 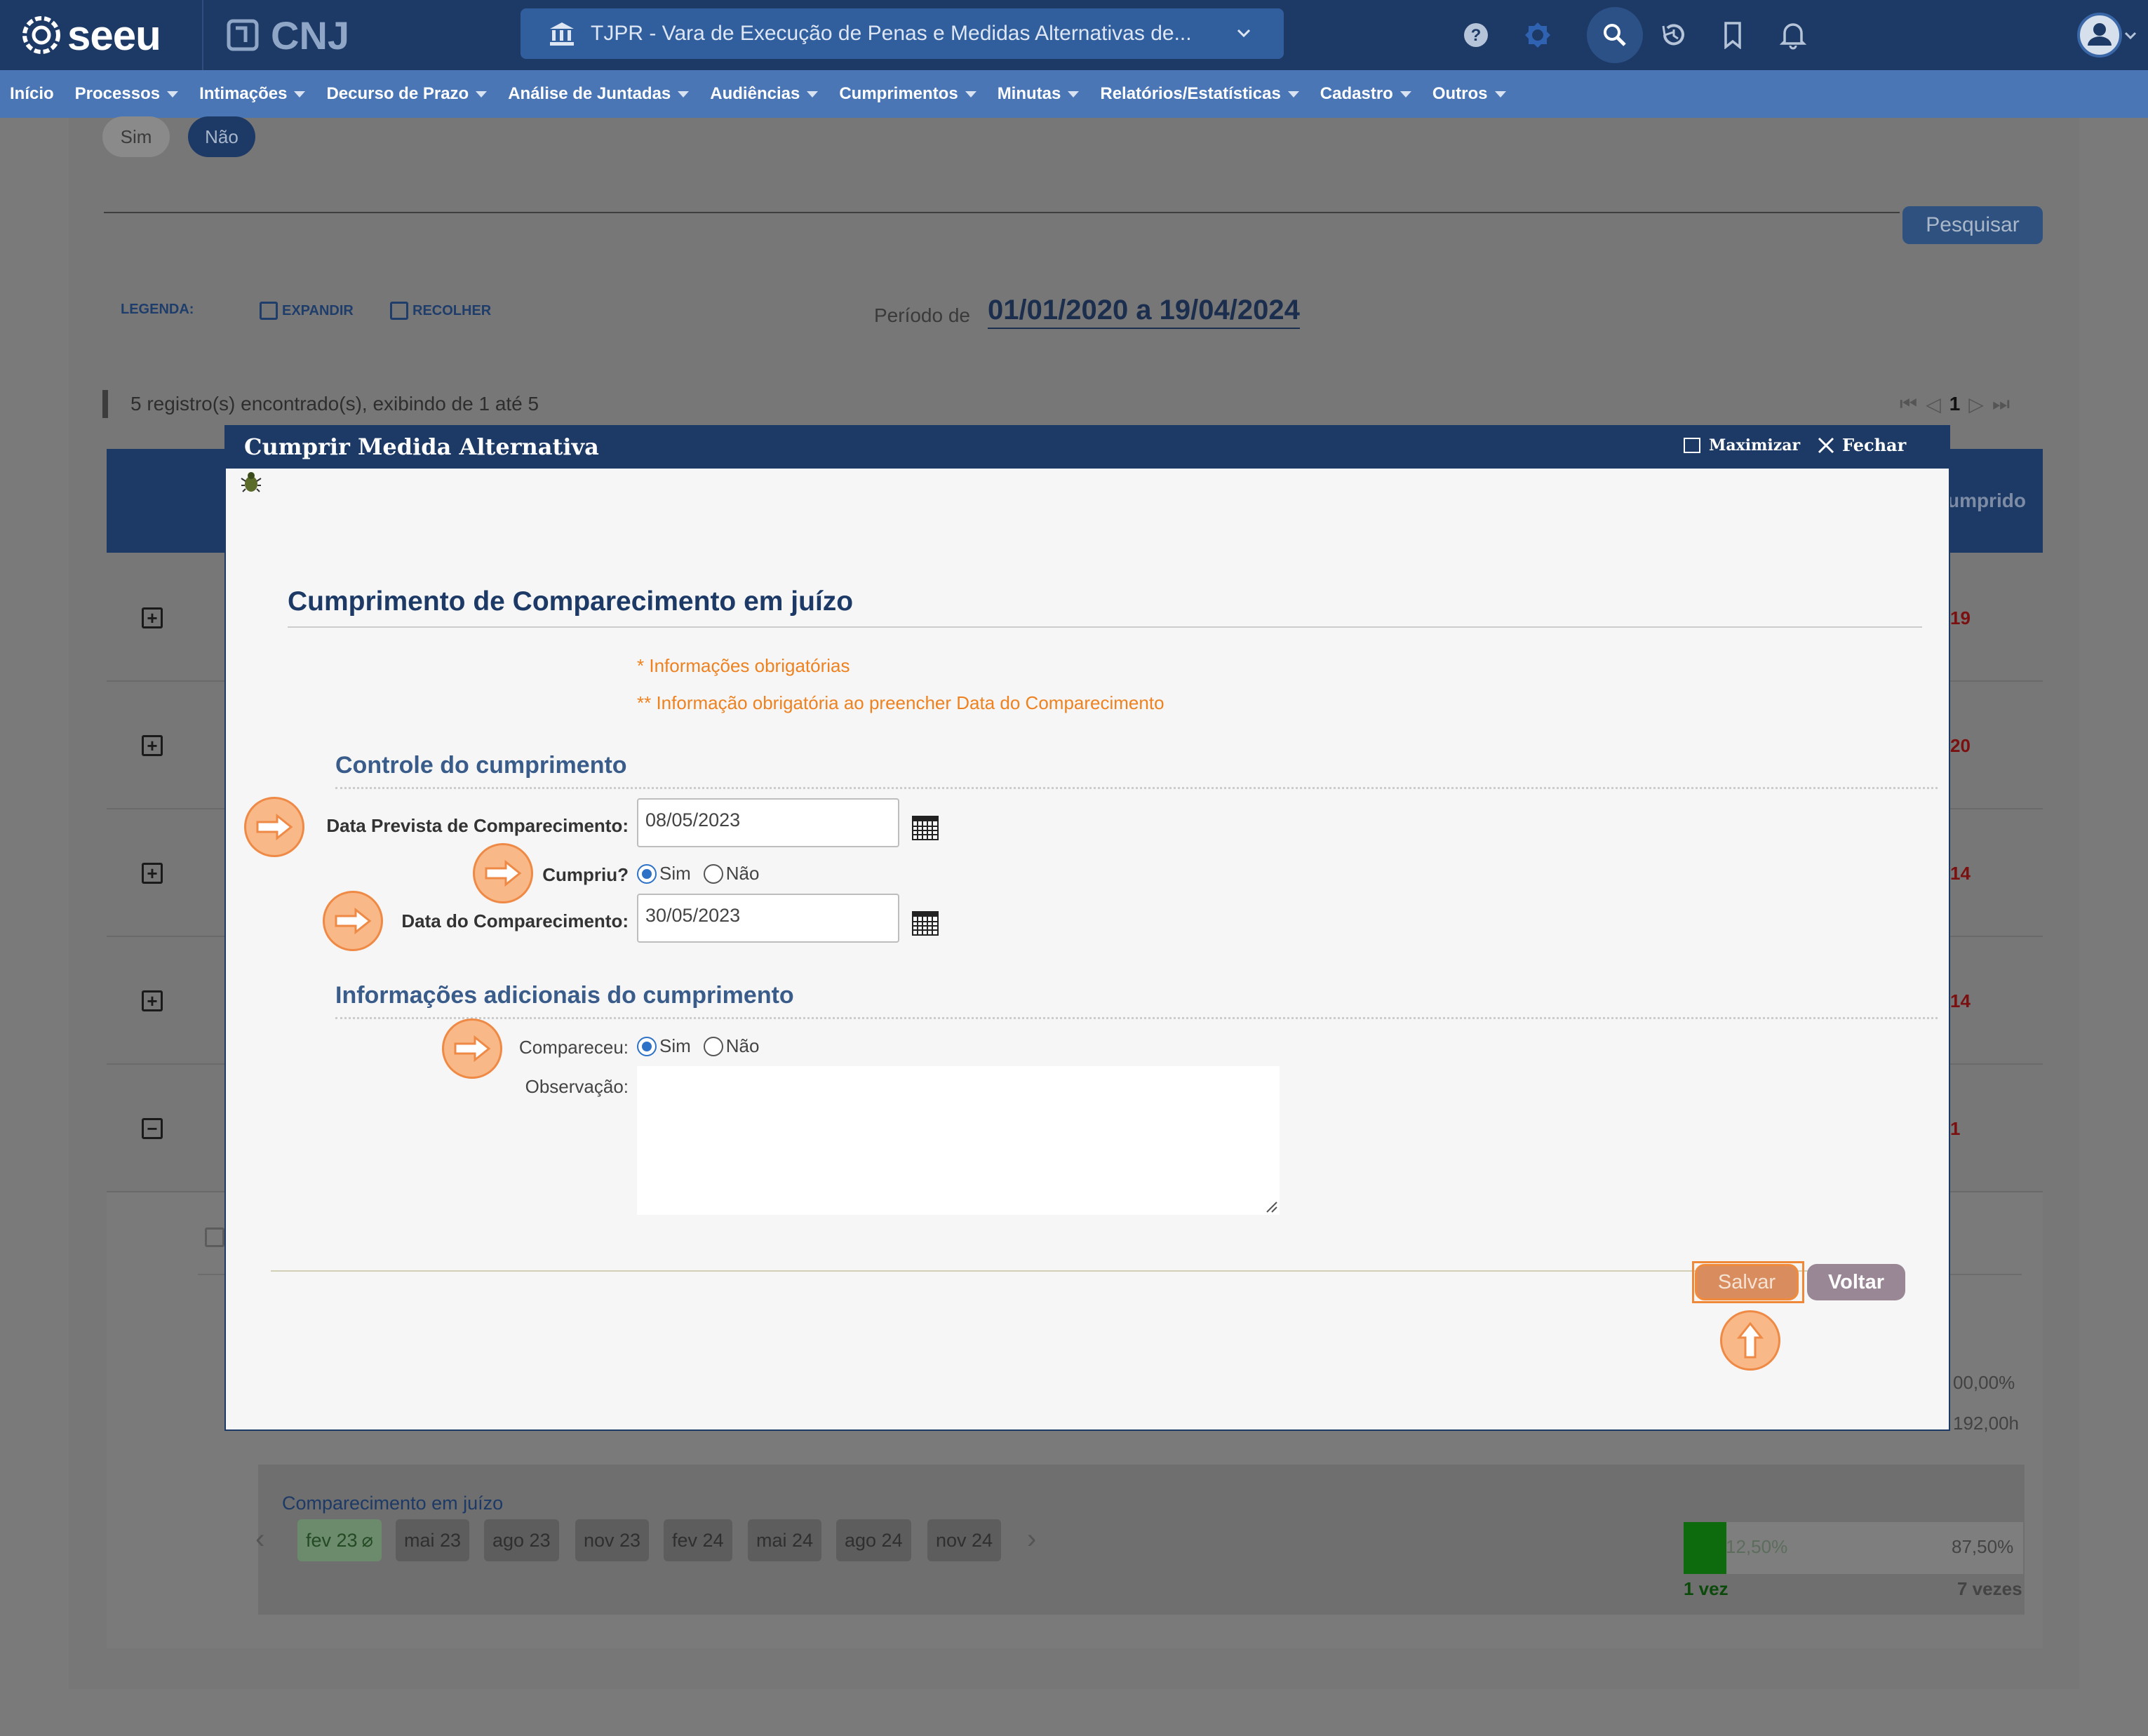 I want to click on menu-intimacoes: Intimações, so click(x=252, y=94).